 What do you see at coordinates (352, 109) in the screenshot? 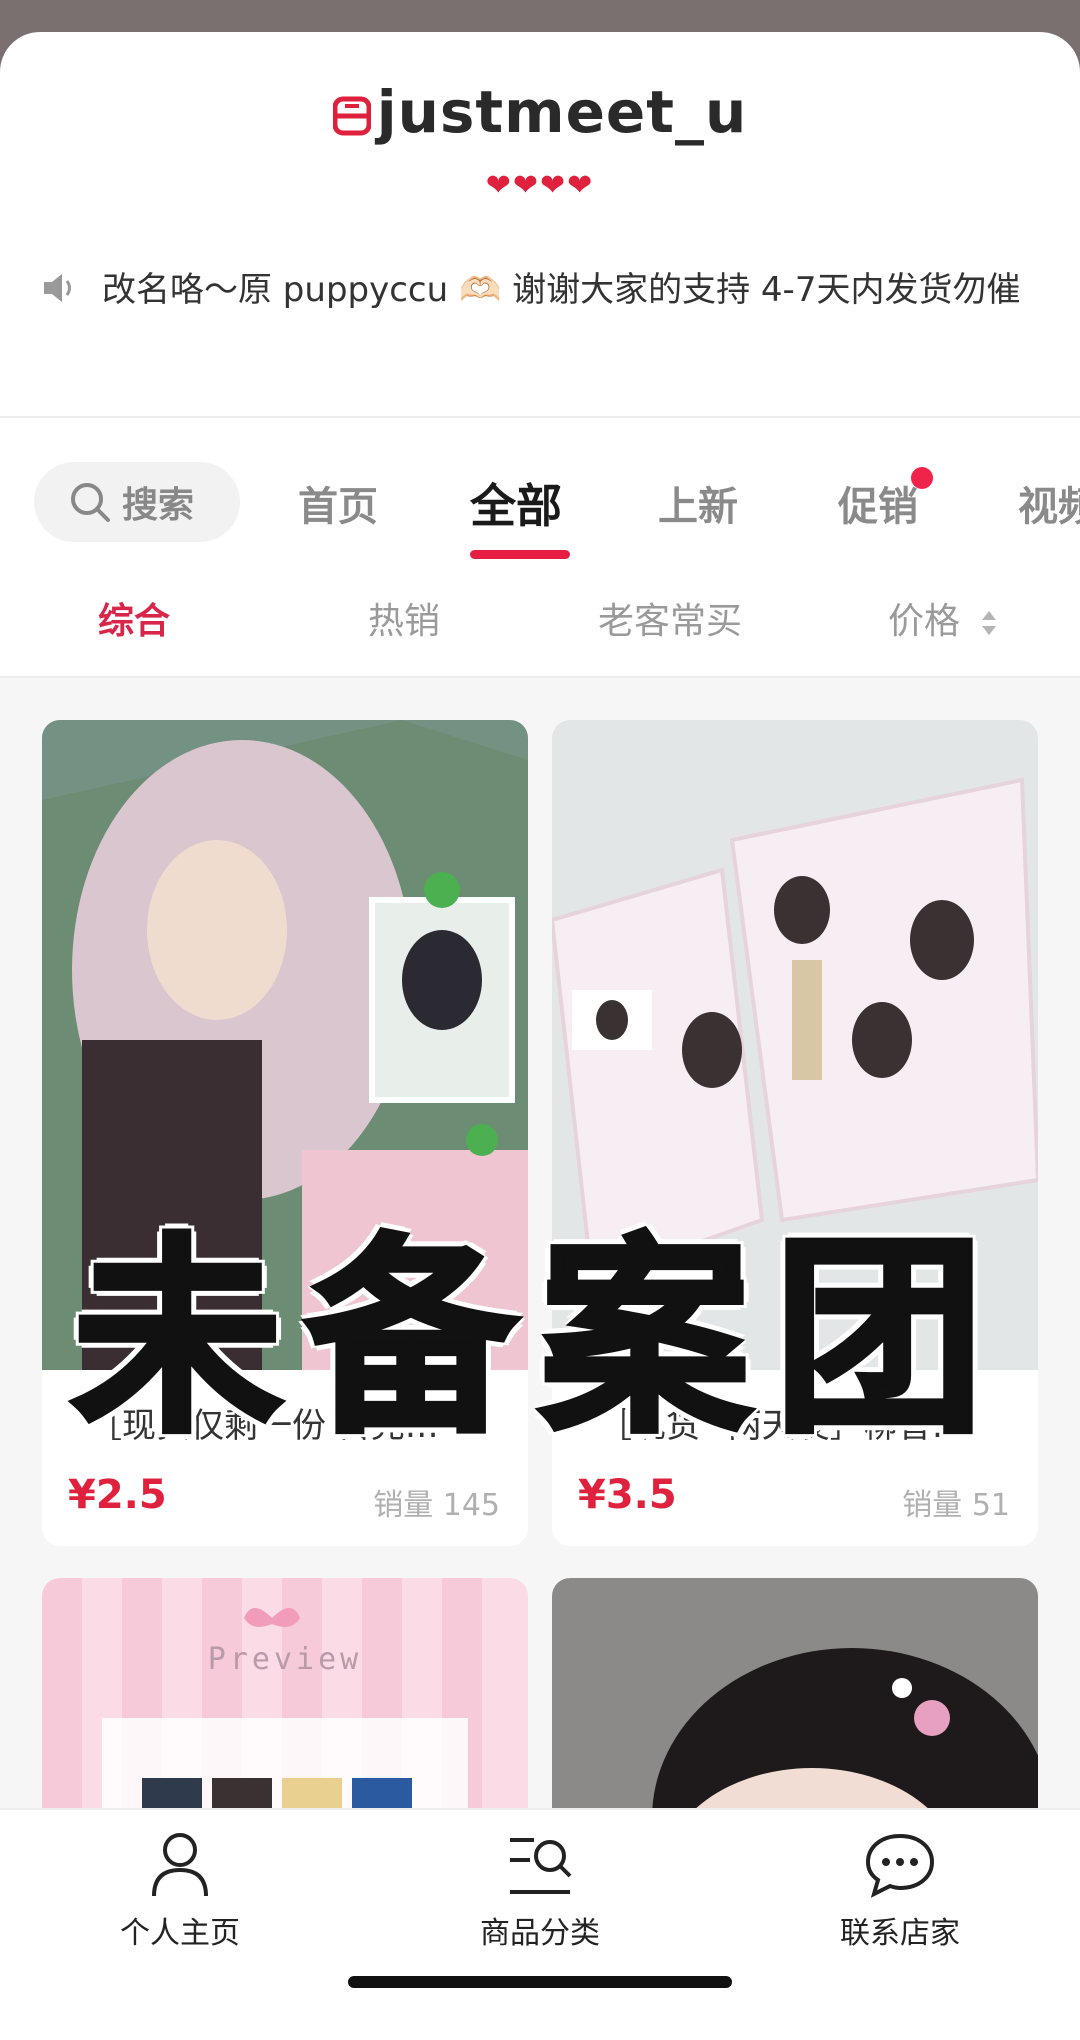
I see `shop-logo-icon` at bounding box center [352, 109].